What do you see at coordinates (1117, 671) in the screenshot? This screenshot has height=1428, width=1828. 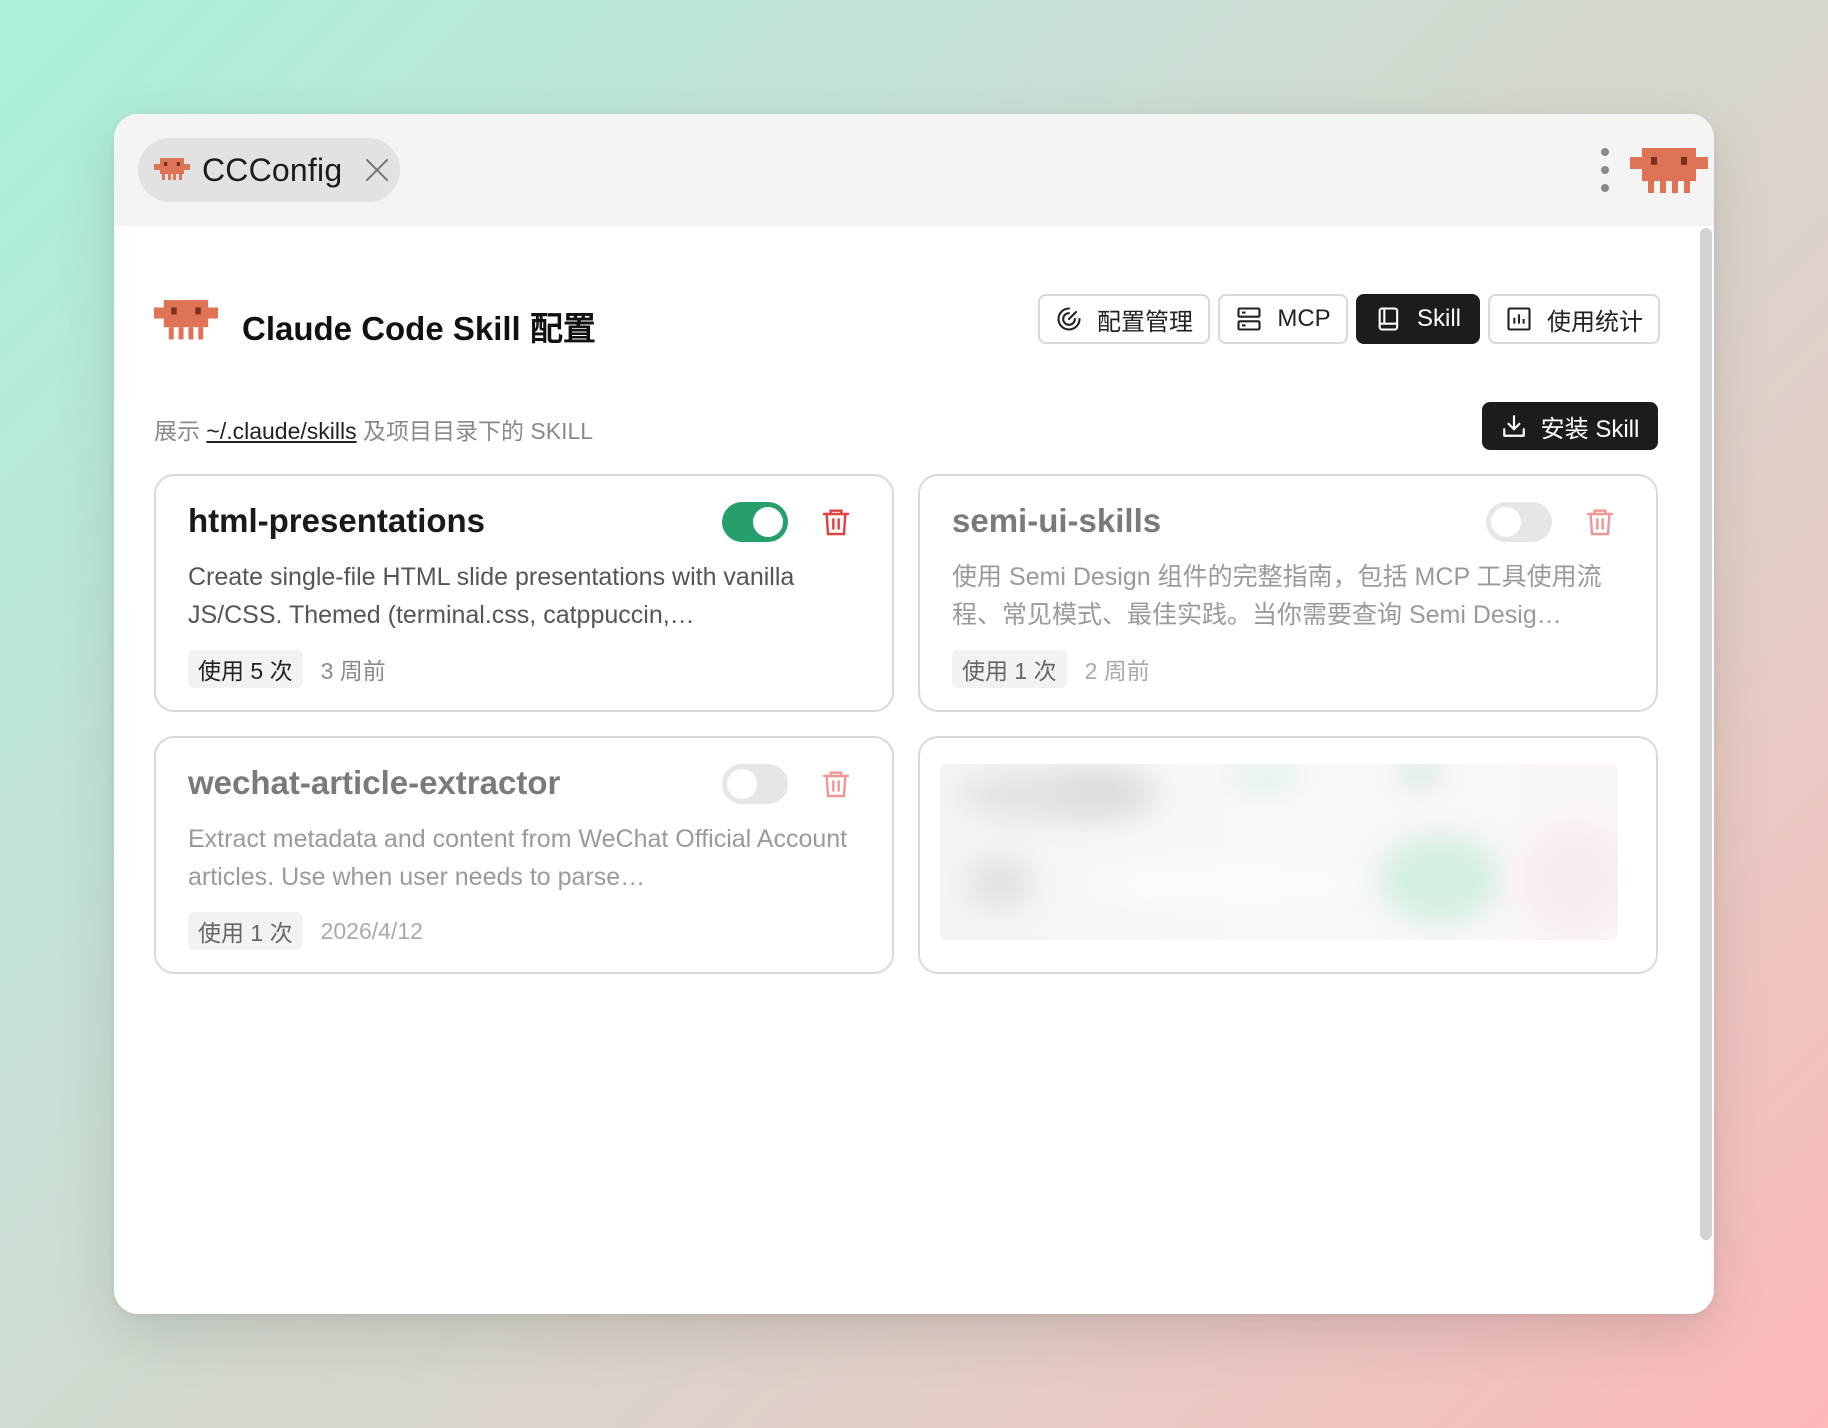 I see `last-used-time: 2 周前` at bounding box center [1117, 671].